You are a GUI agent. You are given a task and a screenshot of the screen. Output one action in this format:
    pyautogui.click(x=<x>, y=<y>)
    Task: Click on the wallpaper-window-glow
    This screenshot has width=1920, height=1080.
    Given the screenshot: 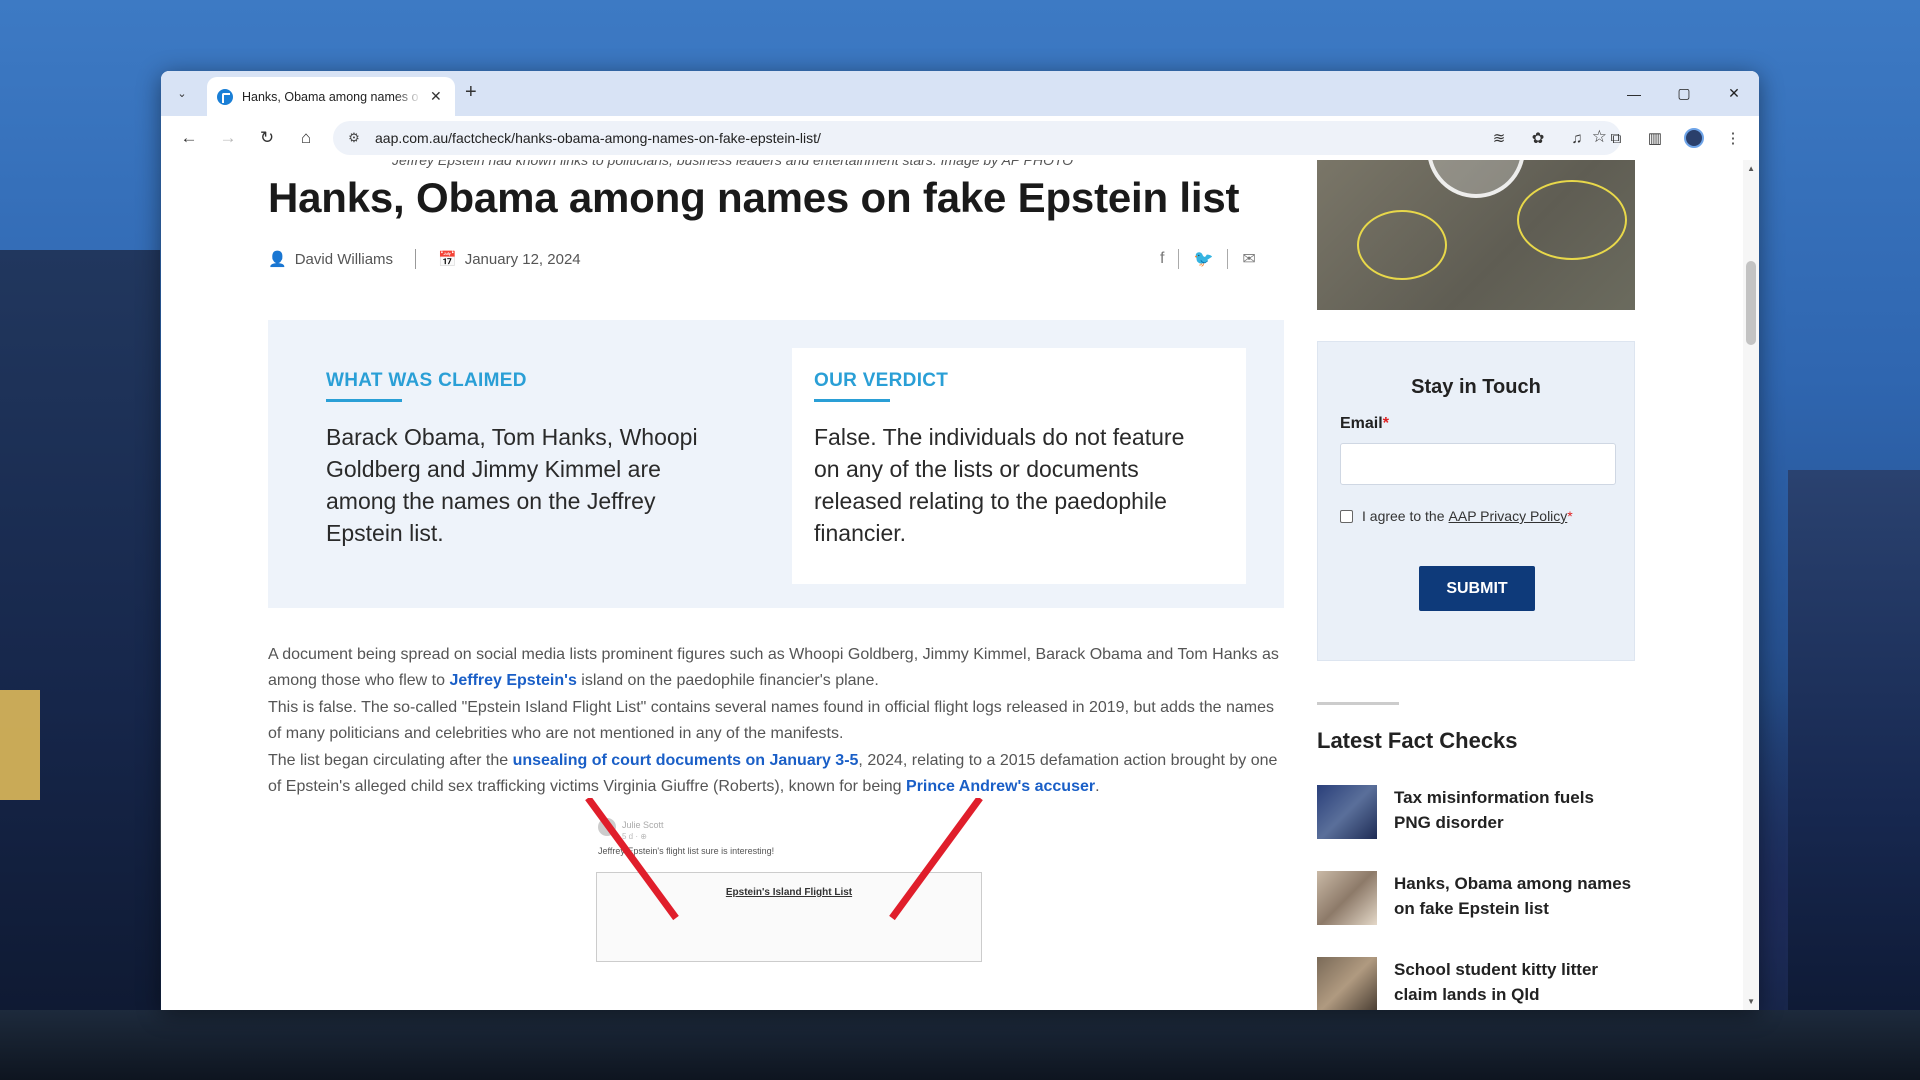 What is the action you would take?
    pyautogui.click(x=20, y=745)
    